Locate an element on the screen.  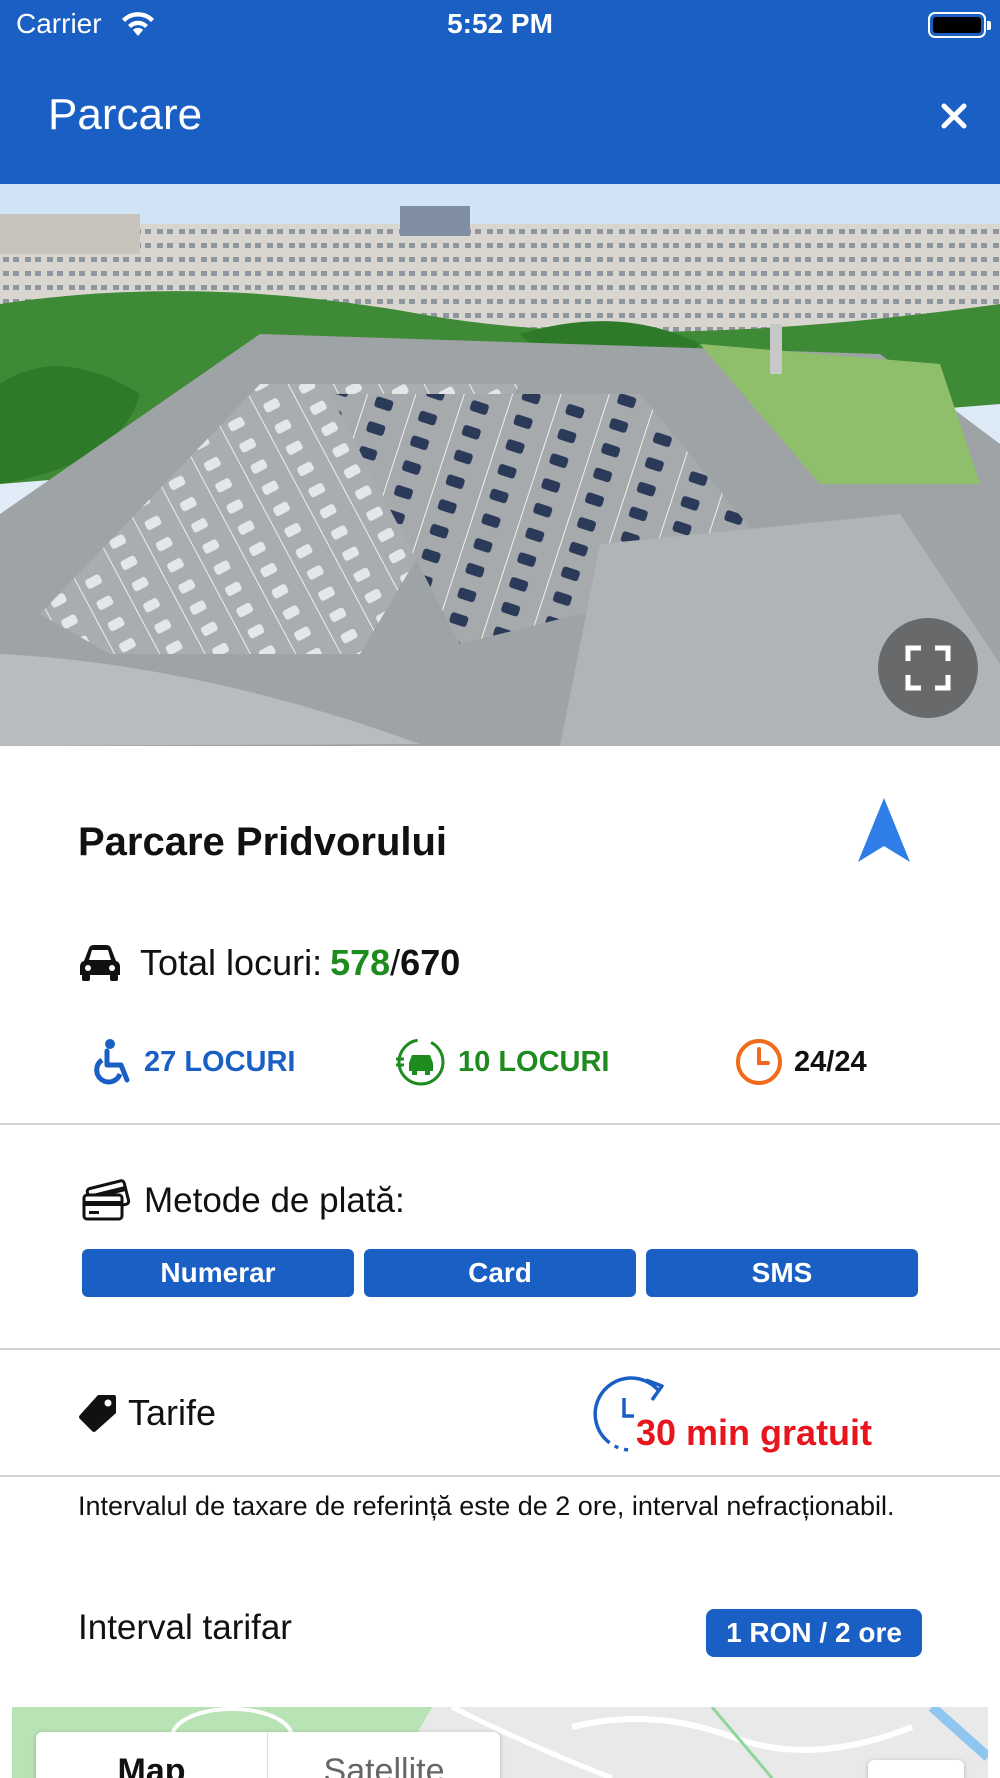
free-spots-value: 578 is located at coordinates (360, 962).